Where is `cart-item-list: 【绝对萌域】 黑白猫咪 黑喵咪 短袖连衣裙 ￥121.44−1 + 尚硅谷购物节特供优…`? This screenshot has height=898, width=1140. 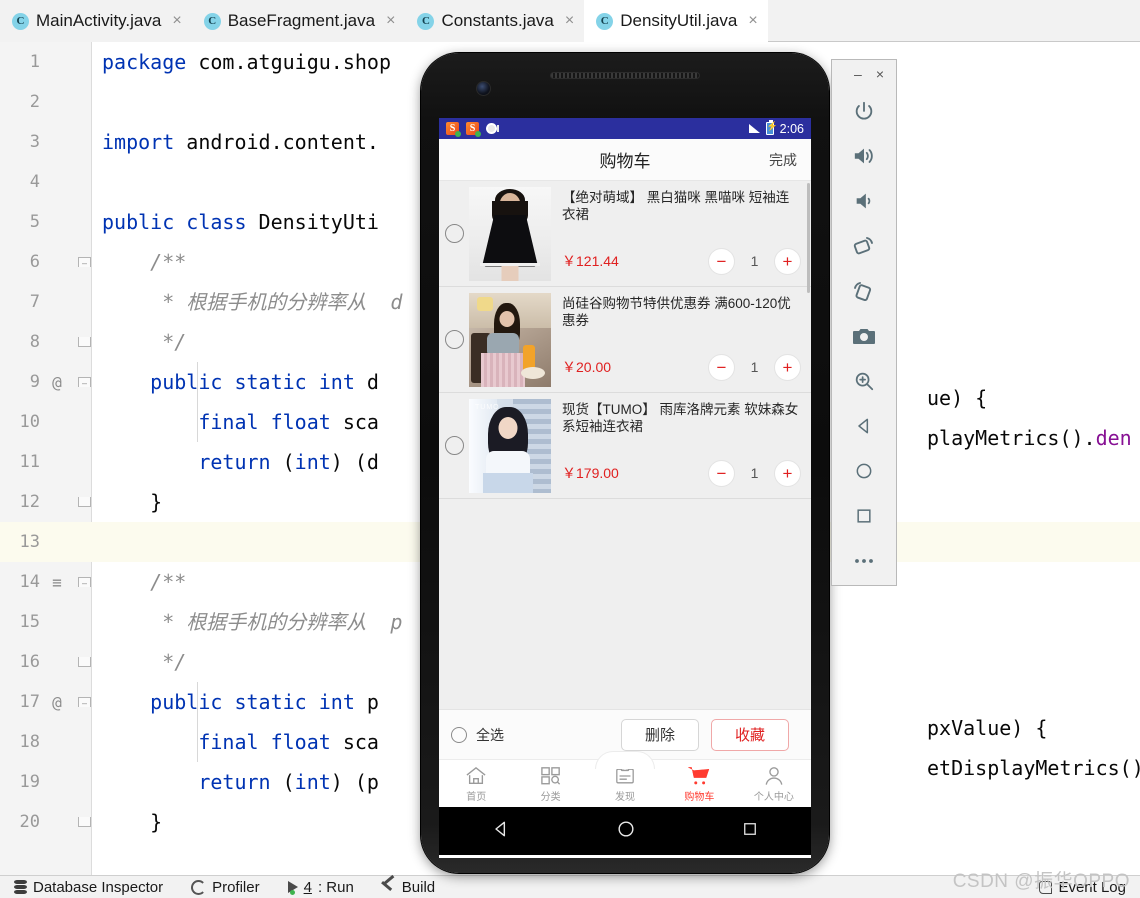
cart-item-list: 【绝对萌域】 黑白猫咪 黑喵咪 短袖连衣裙 ￥121.44−1 + 尚硅谷购物节特供优… is located at coordinates (625, 340).